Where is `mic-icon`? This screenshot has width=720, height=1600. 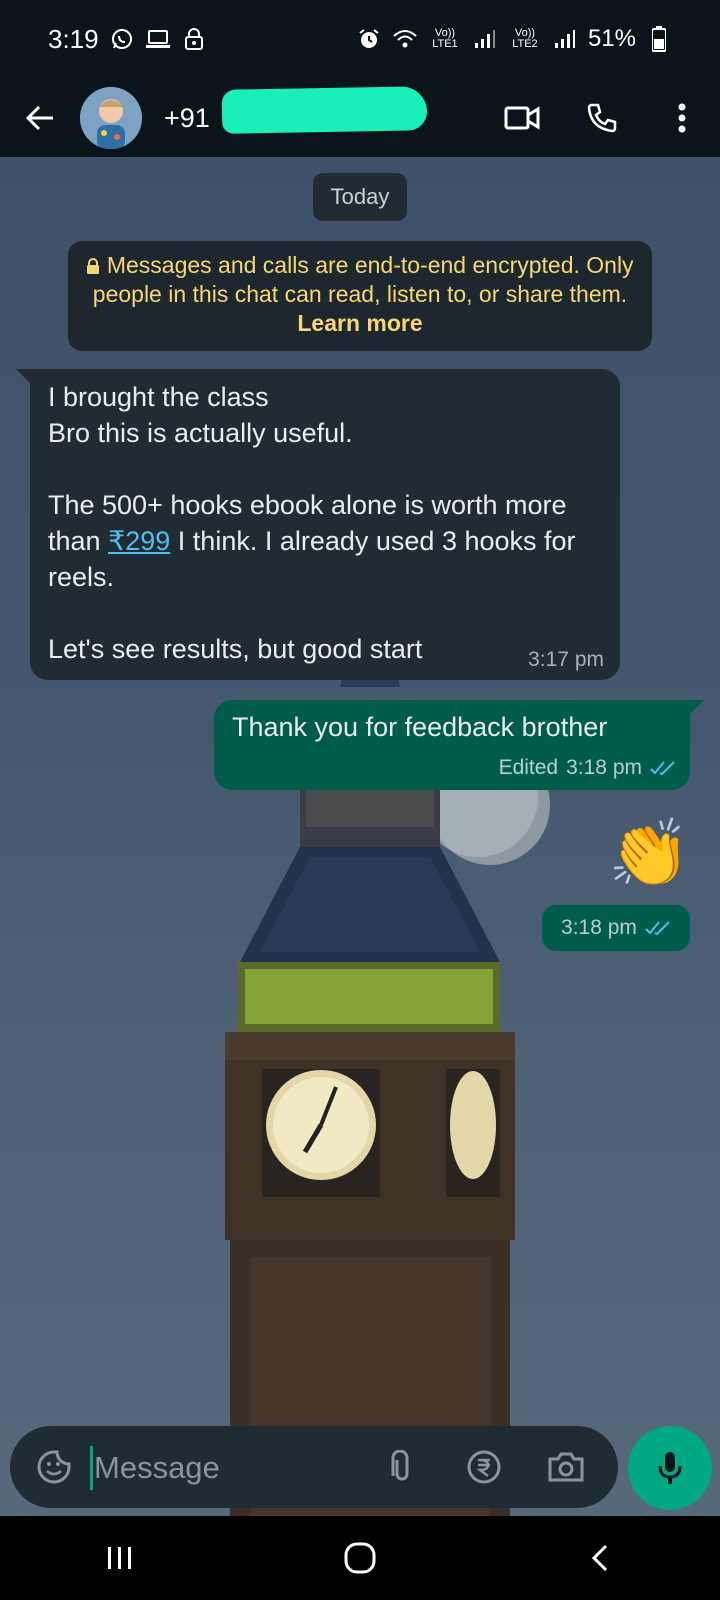 mic-icon is located at coordinates (670, 1468).